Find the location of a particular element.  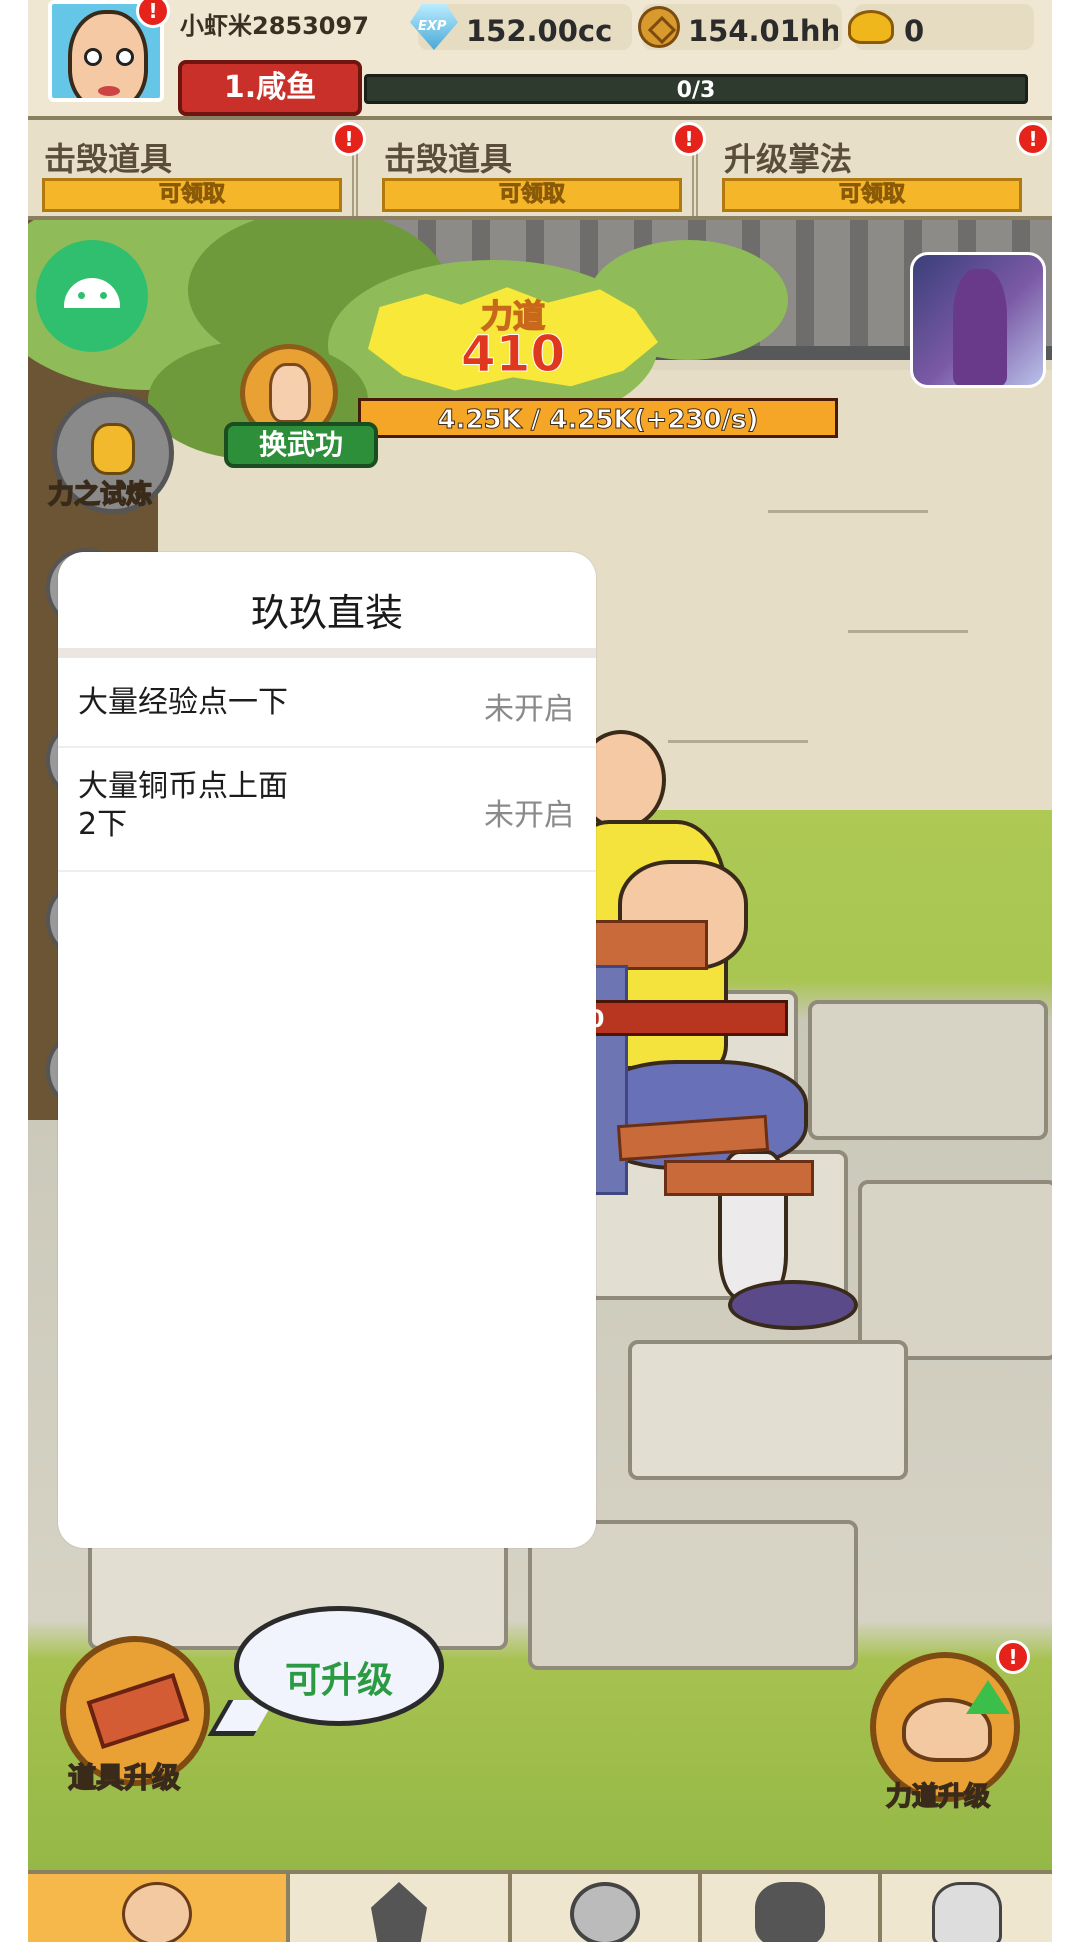

upgrade-bubble-text: 可升级 is located at coordinates (338, 1680).